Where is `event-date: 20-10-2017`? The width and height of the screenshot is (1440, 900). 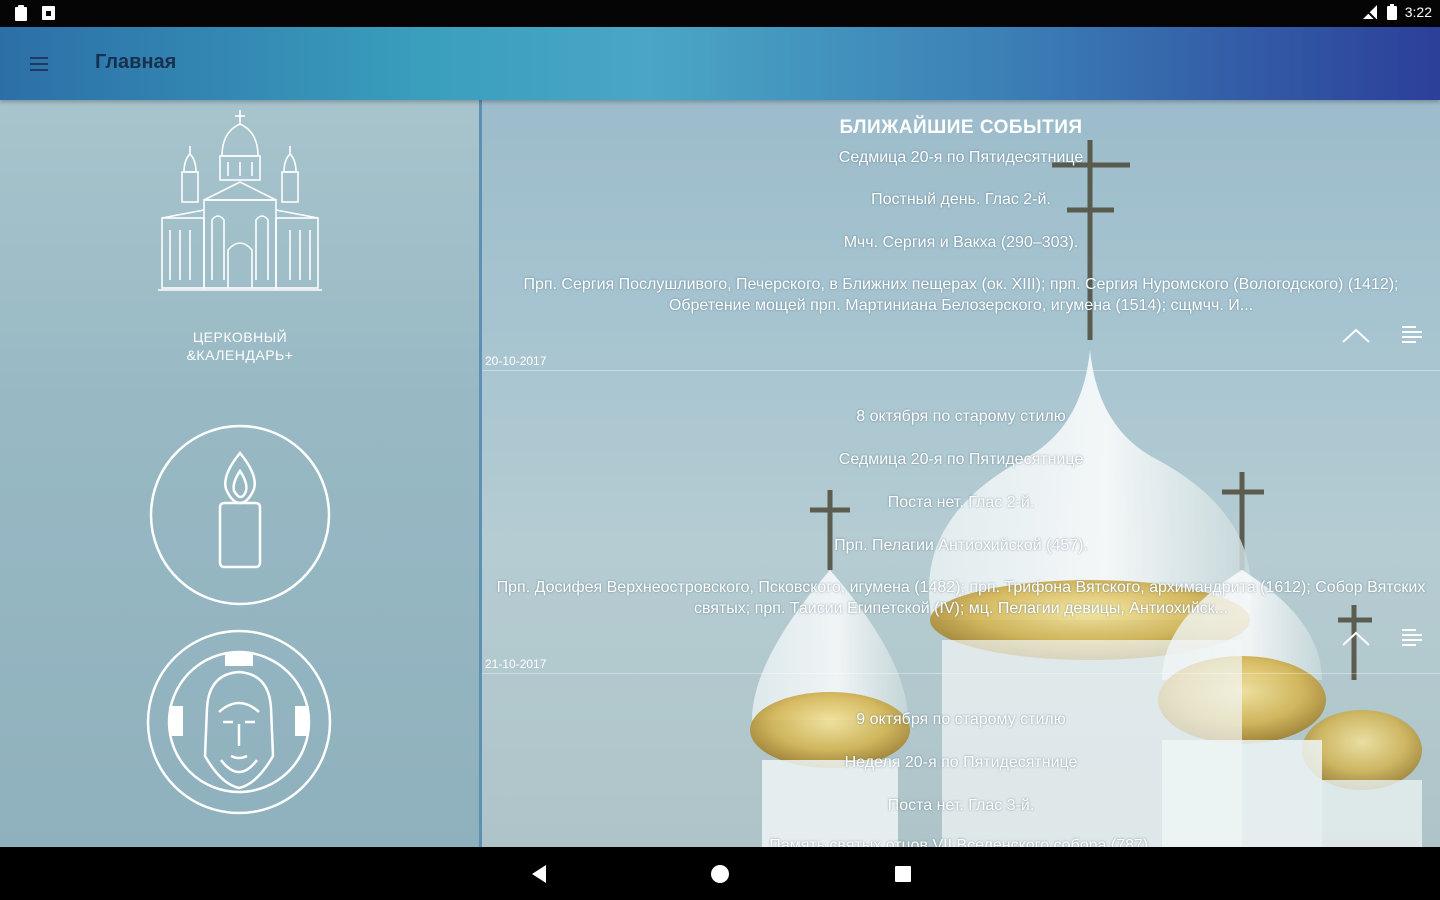 event-date: 20-10-2017 is located at coordinates (516, 361).